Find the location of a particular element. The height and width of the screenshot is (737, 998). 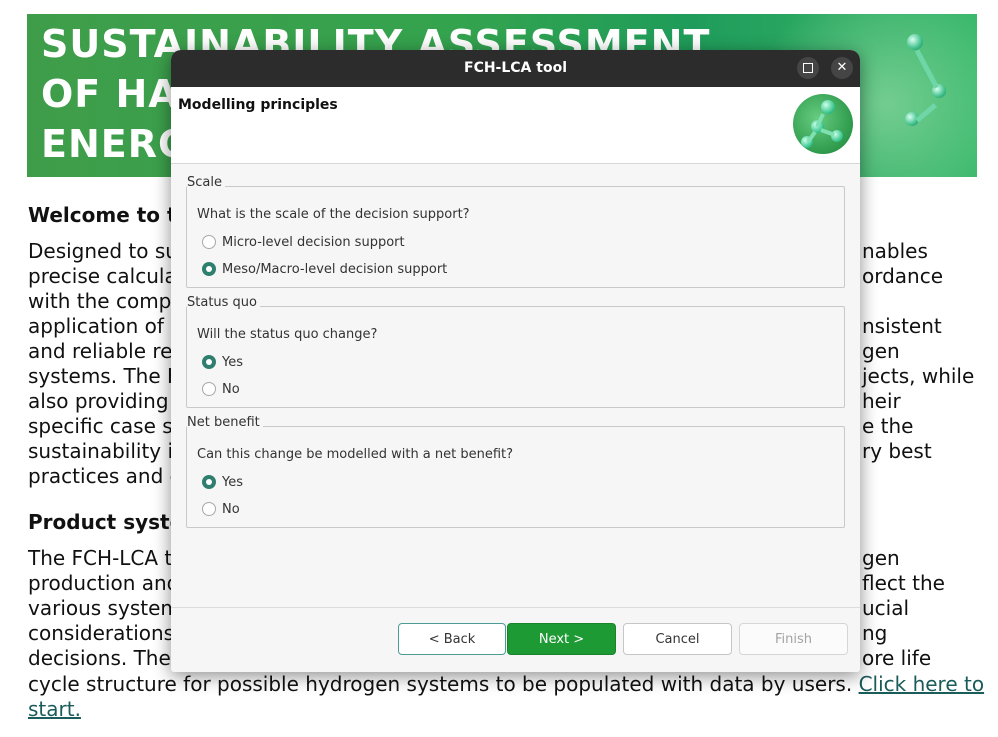

paragraph-line-left: Designed to su is located at coordinates (103, 251).